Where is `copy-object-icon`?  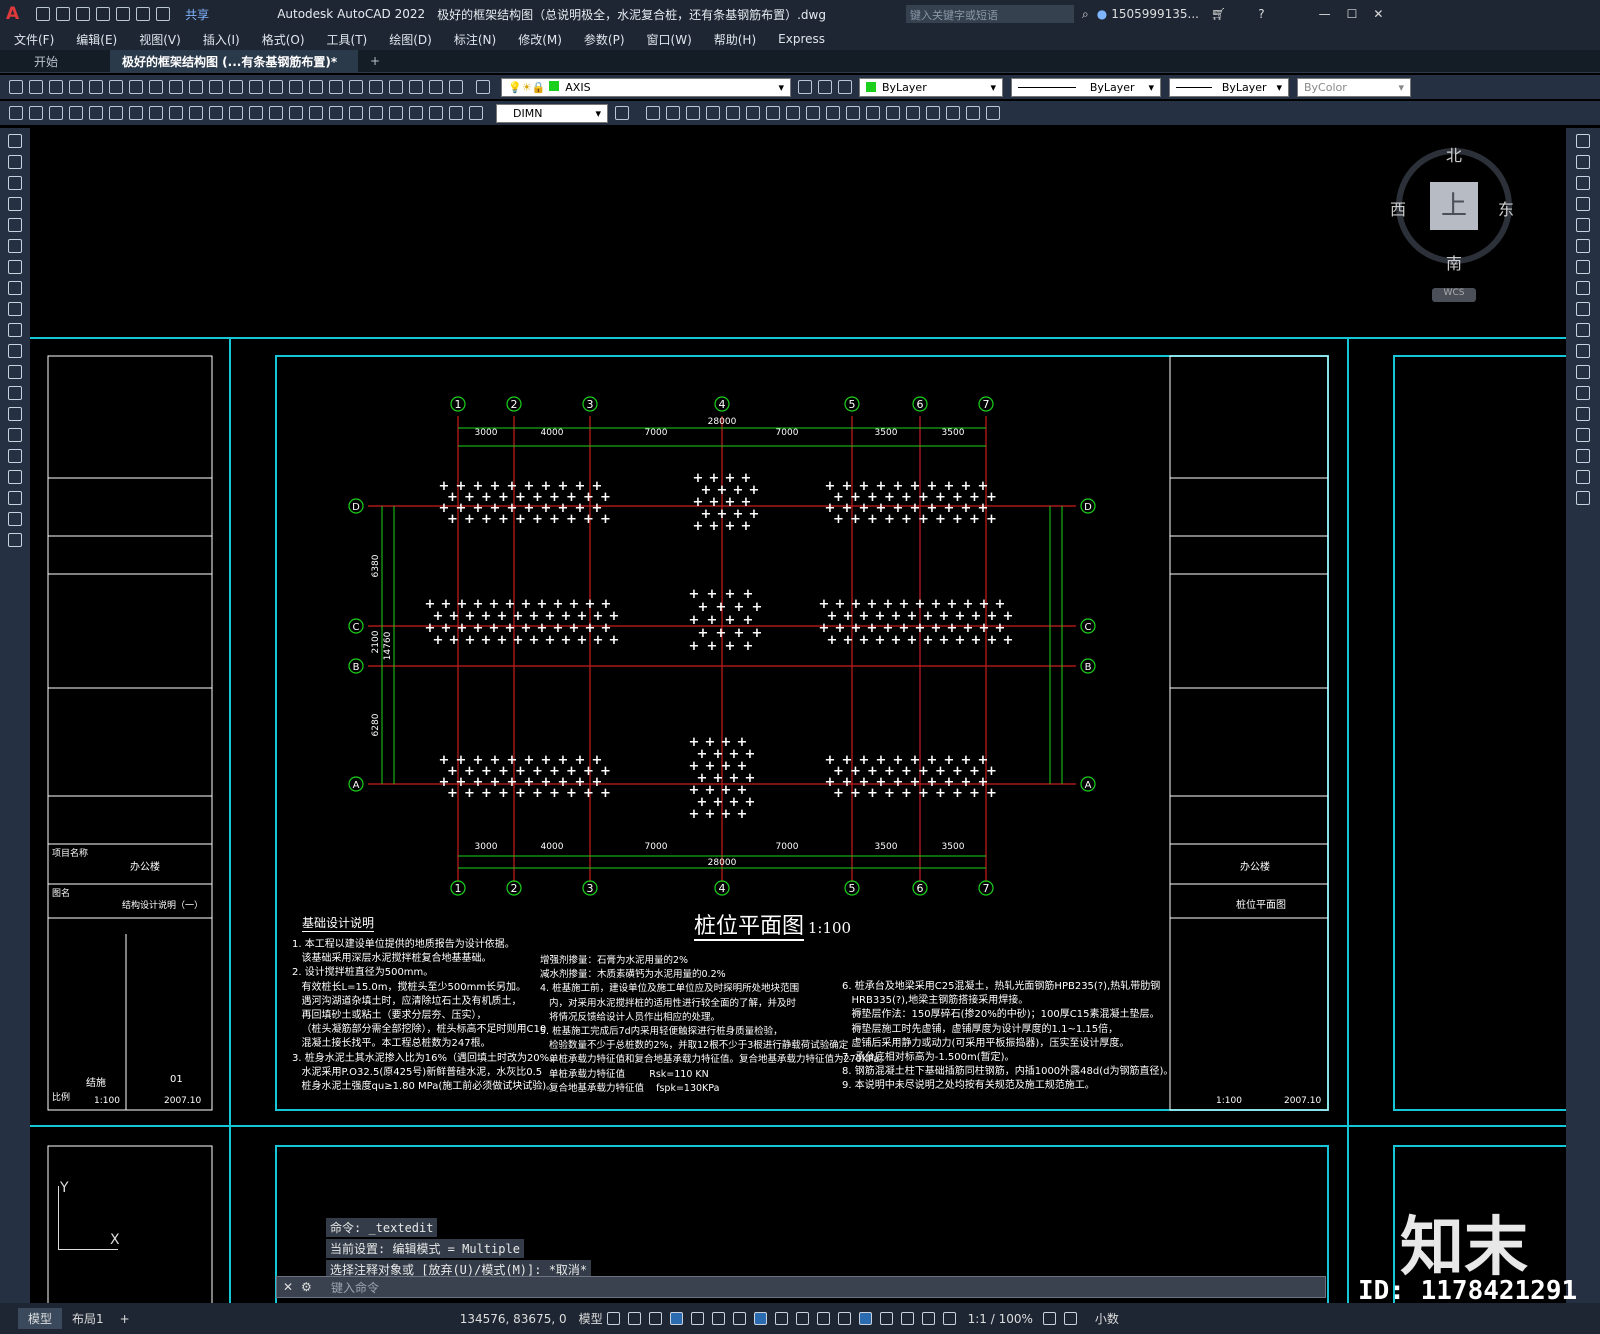
copy-object-icon is located at coordinates (1583, 162).